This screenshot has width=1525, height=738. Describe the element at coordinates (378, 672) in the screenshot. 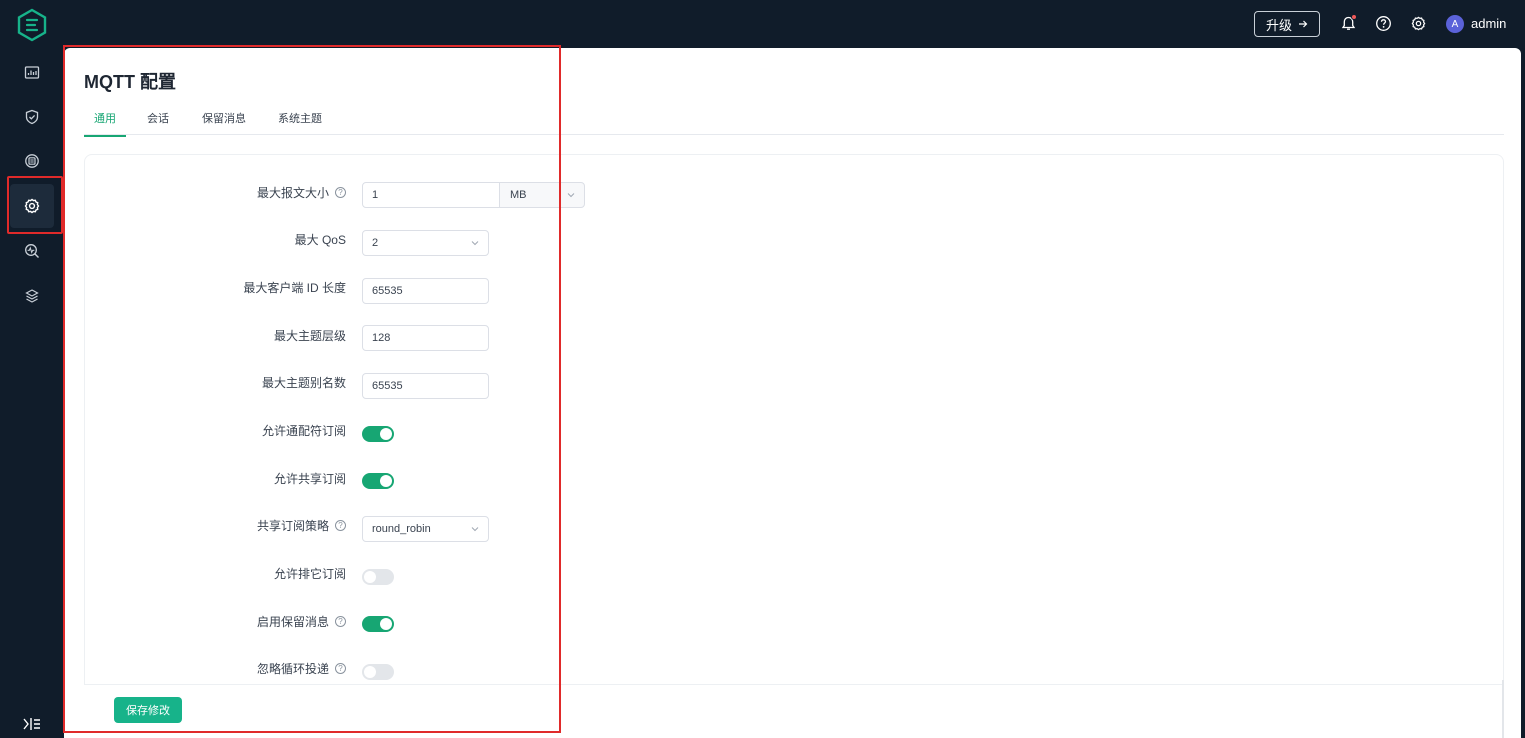

I see `ignore-loop-deliver-toggle` at that location.